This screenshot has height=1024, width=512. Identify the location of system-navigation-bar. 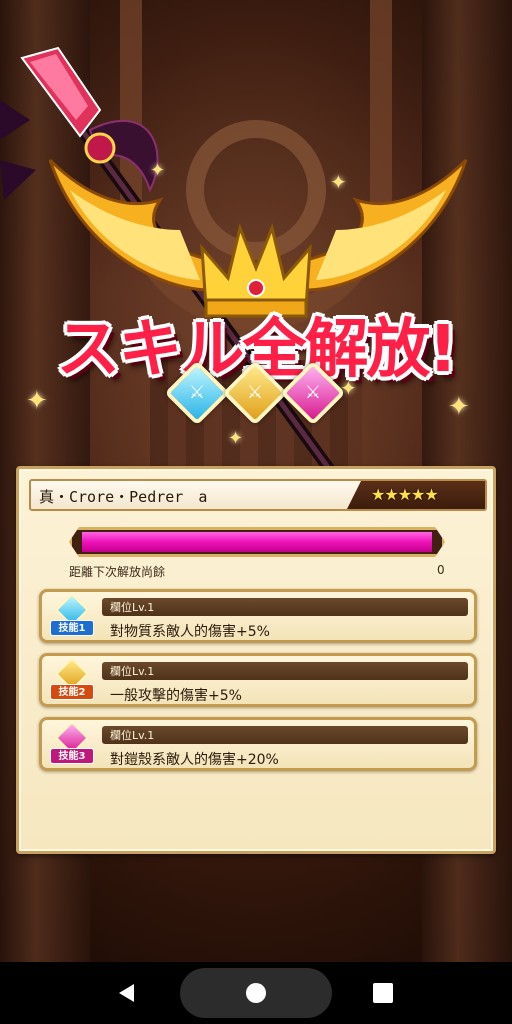
(256, 993).